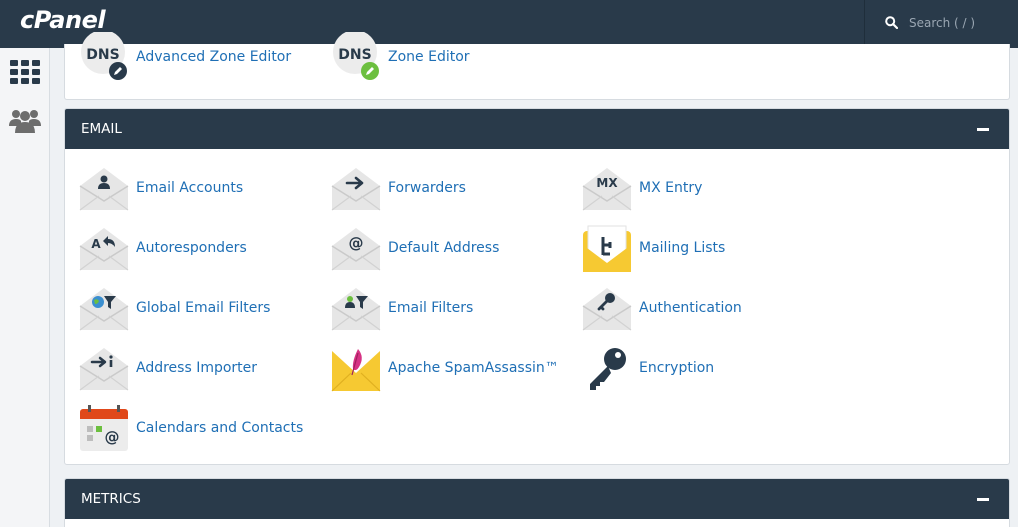 Image resolution: width=1018 pixels, height=527 pixels. What do you see at coordinates (101, 129) in the screenshot?
I see `email-card-title: EMAIL` at bounding box center [101, 129].